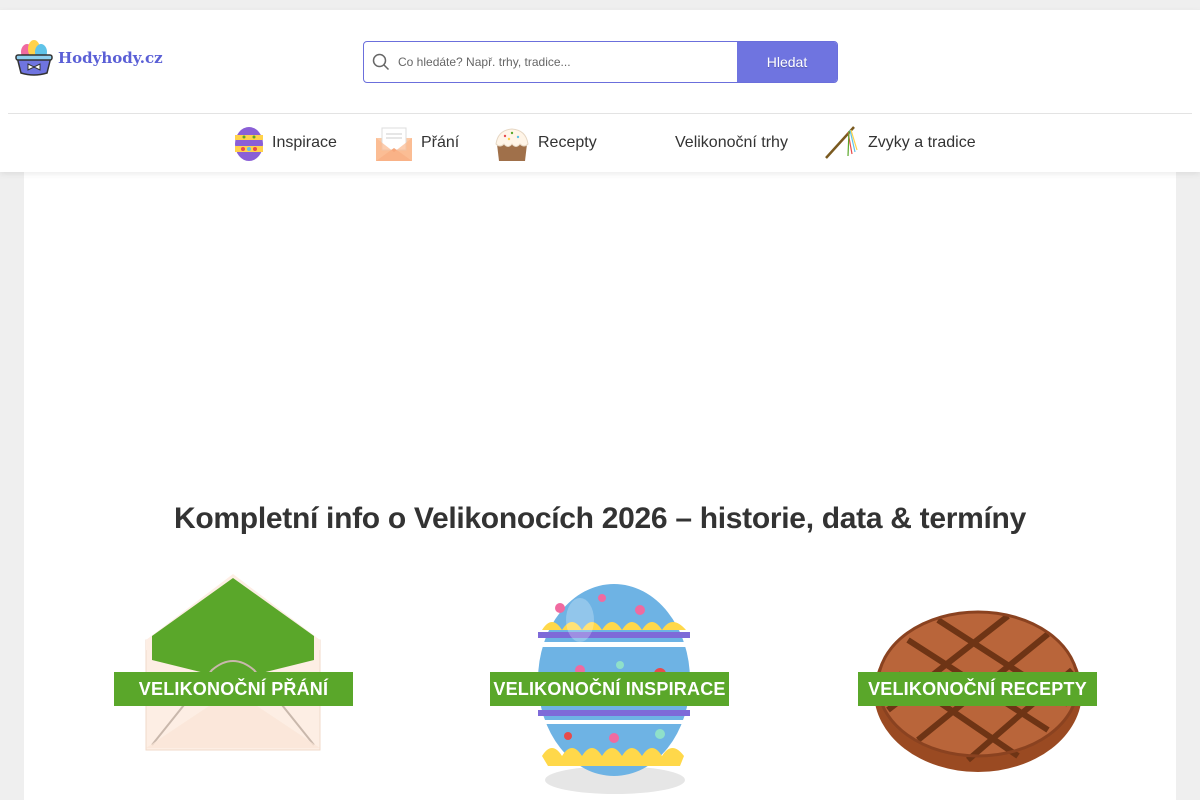 The width and height of the screenshot is (1200, 800). What do you see at coordinates (394, 144) in the screenshot?
I see `envelope-icon` at bounding box center [394, 144].